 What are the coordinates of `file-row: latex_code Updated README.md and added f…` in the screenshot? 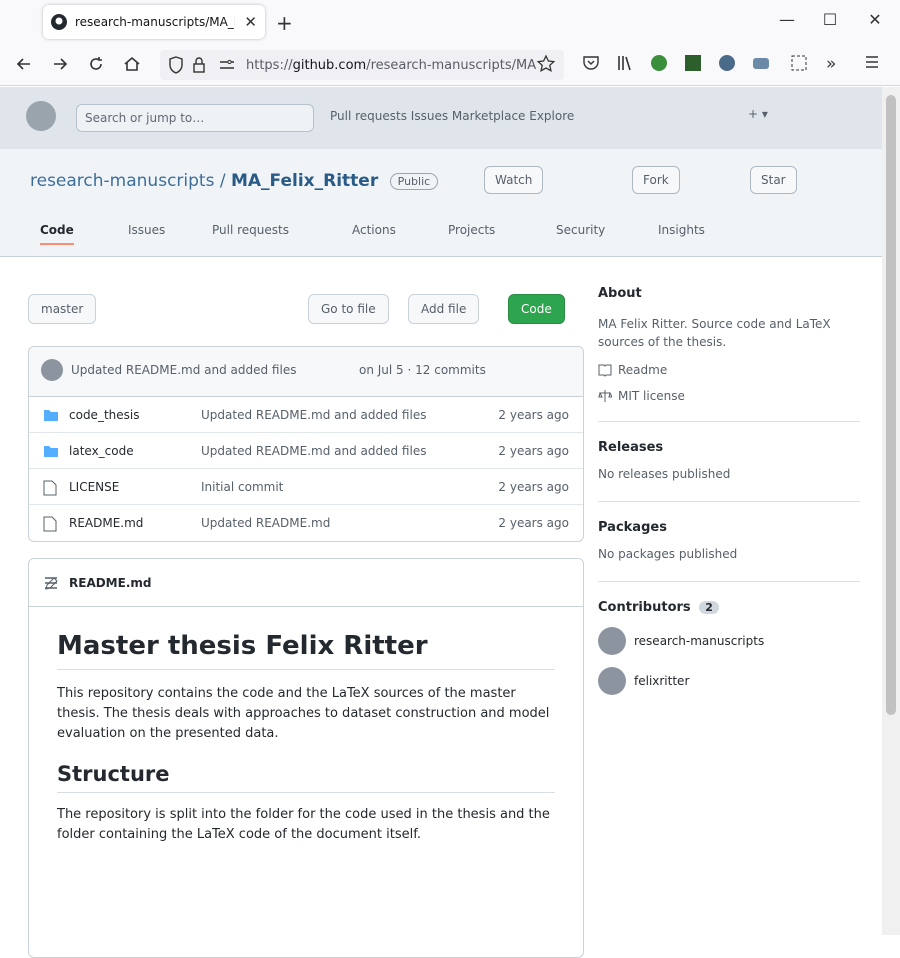 It's located at (306, 451).